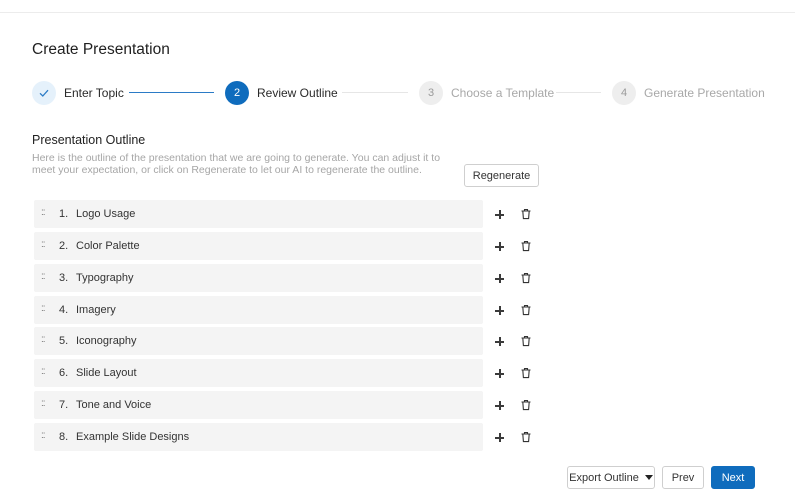  I want to click on outline-item: :: 3. Typography, so click(258, 278).